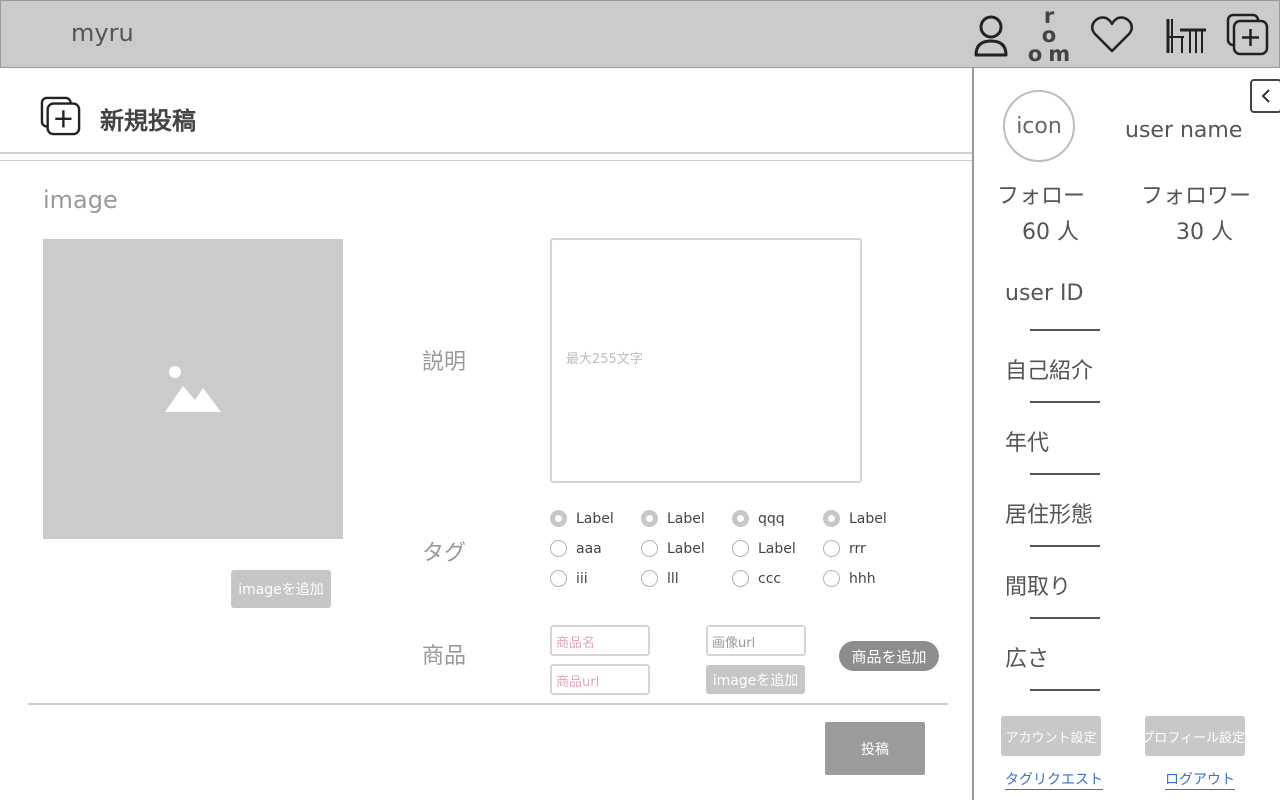 The image size is (1280, 800). Describe the element at coordinates (673, 578) in the screenshot. I see `tag-label: lll` at that location.